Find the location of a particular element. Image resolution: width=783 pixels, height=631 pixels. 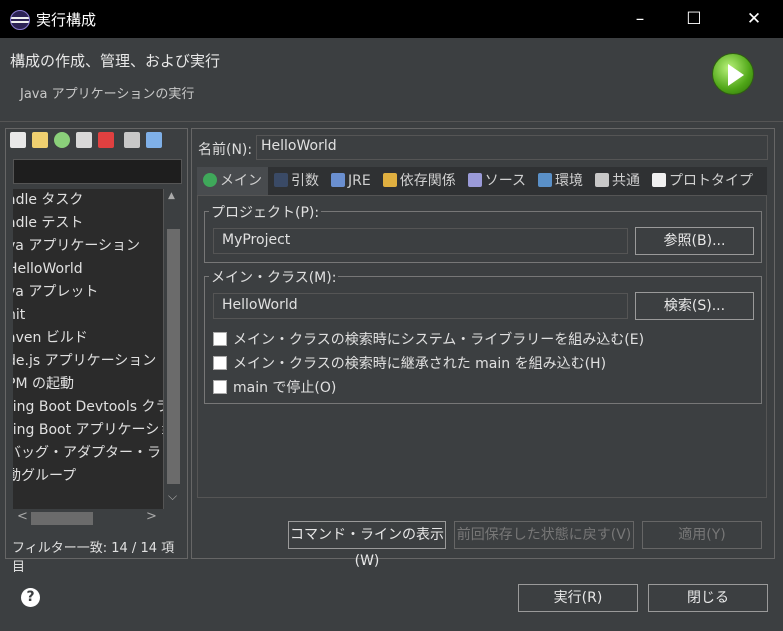

run-button: 実行(R) is located at coordinates (578, 598).